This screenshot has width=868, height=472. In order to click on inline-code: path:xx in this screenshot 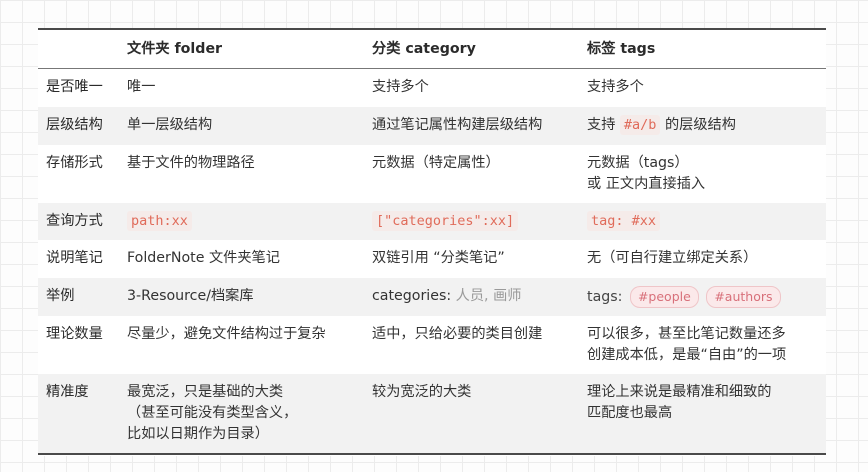, I will do `click(159, 221)`.